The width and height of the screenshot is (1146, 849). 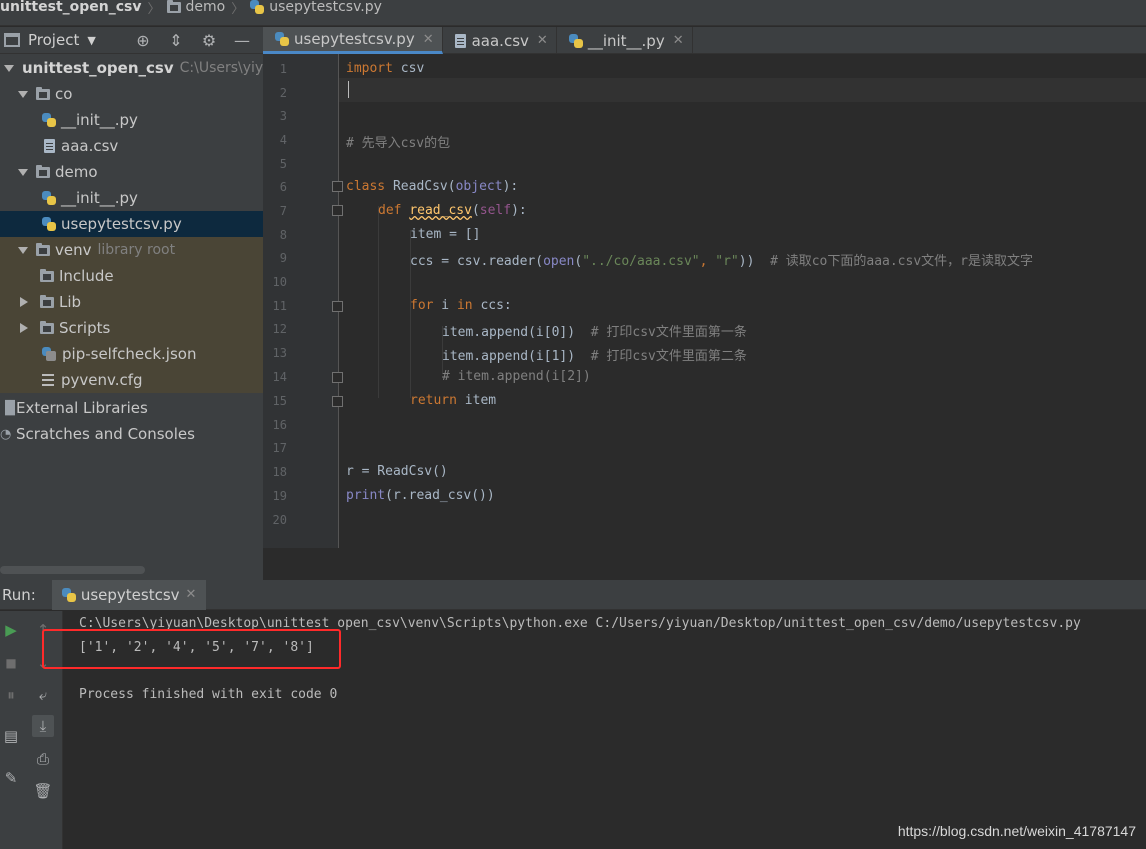 I want to click on code-token: # 打印csv文件里面第二条, so click(x=668, y=356).